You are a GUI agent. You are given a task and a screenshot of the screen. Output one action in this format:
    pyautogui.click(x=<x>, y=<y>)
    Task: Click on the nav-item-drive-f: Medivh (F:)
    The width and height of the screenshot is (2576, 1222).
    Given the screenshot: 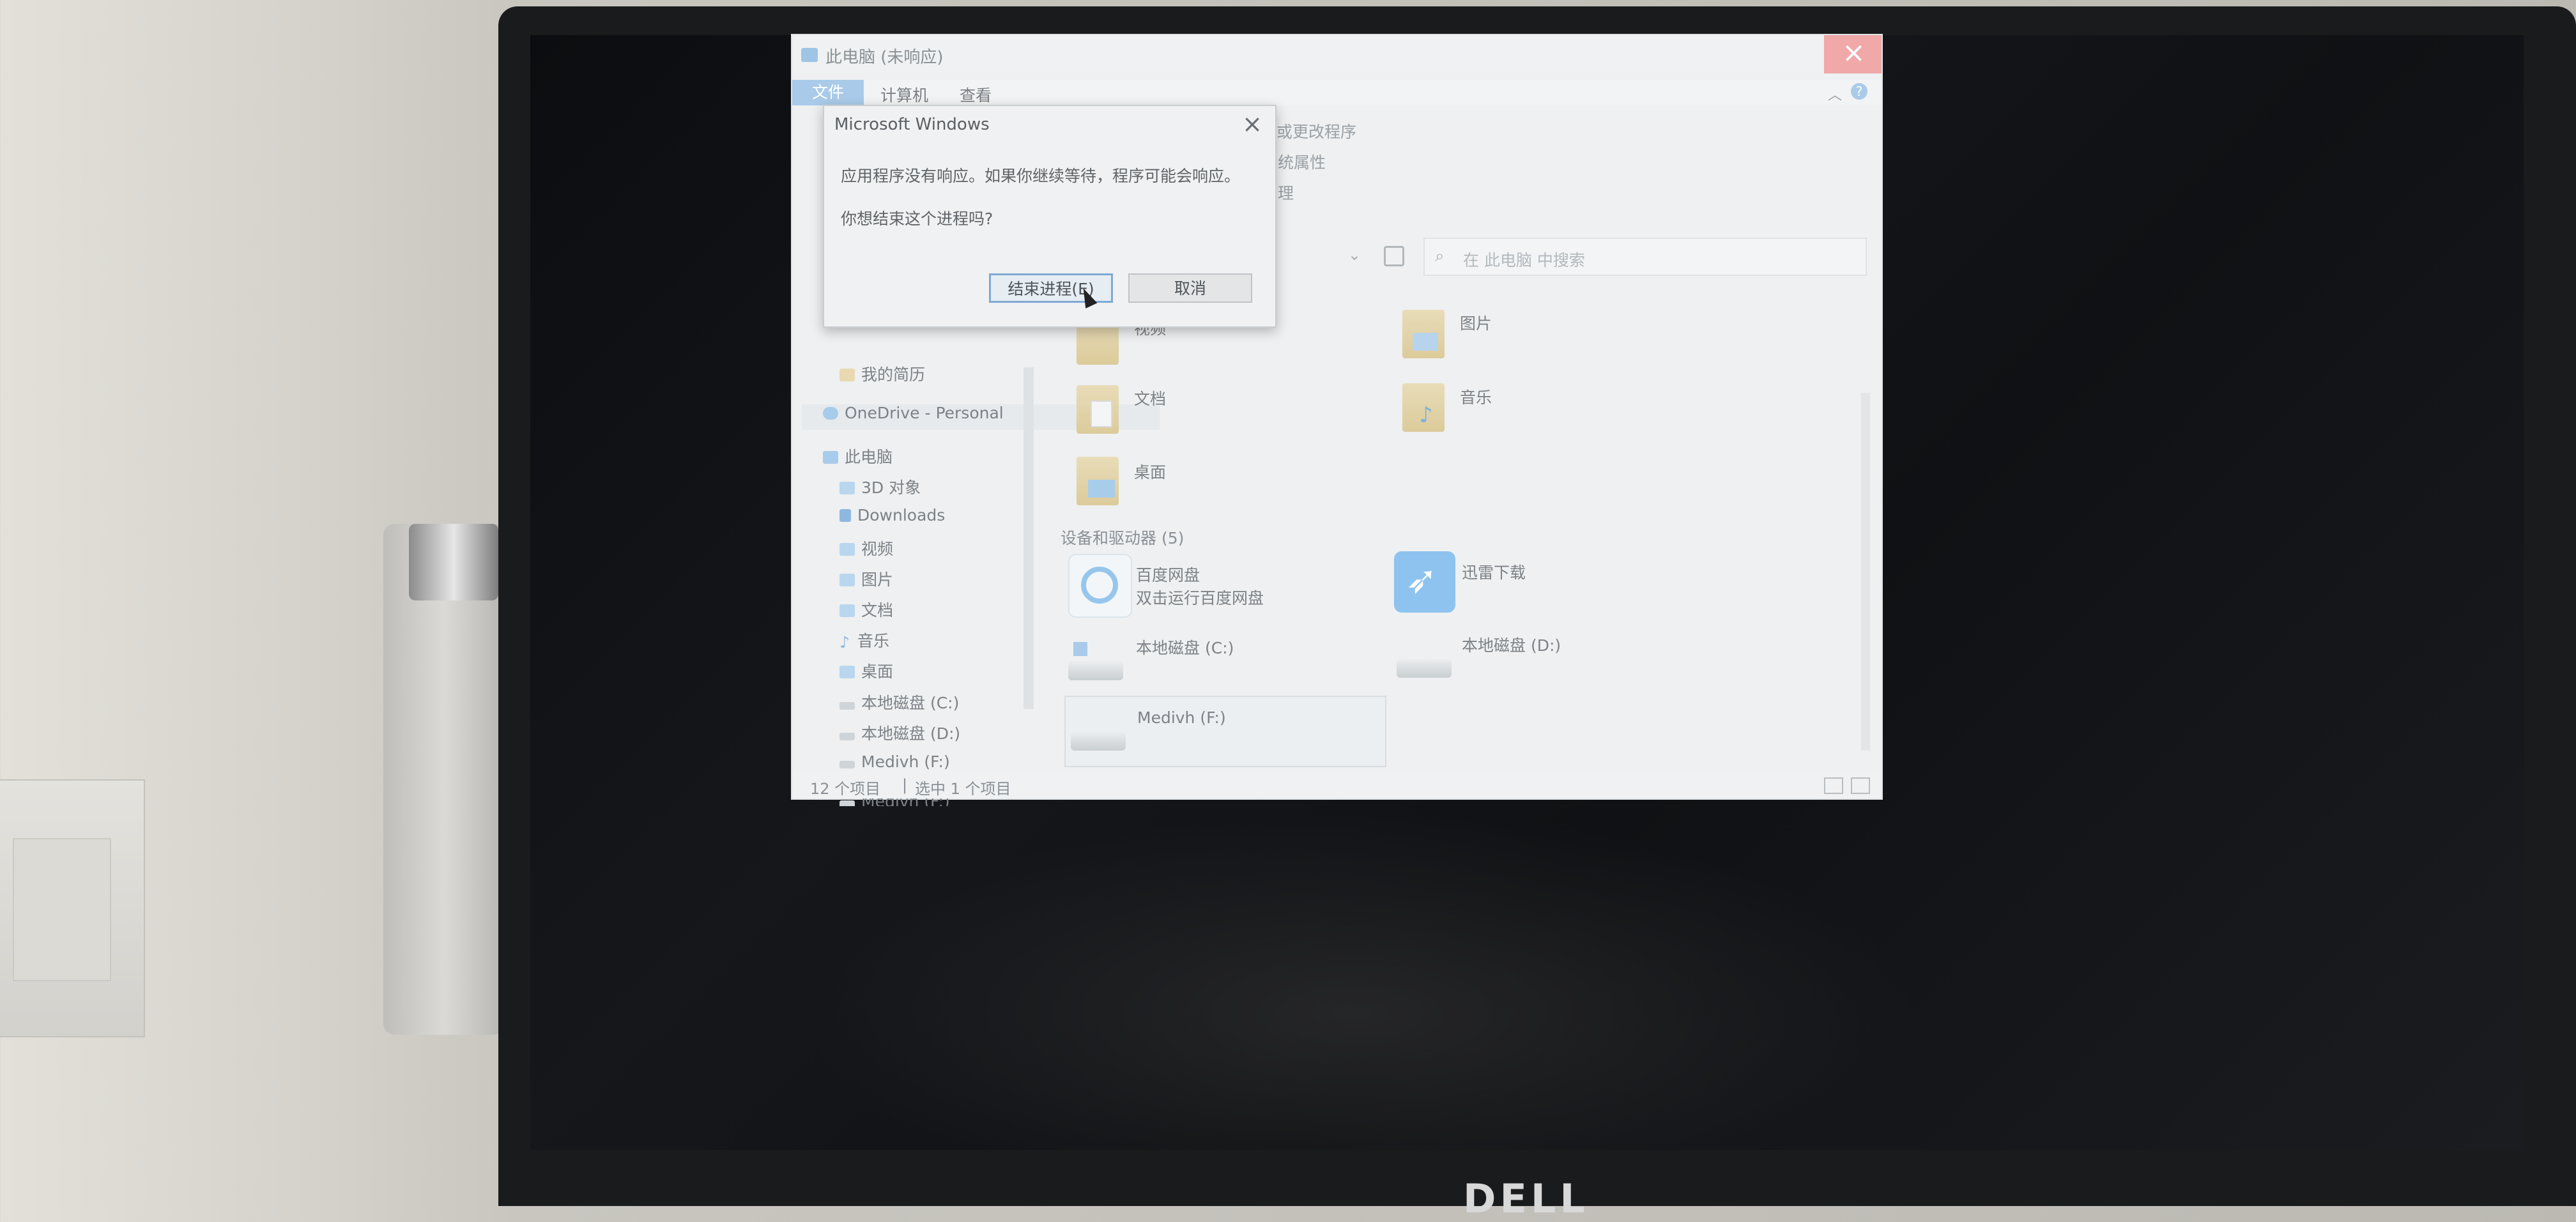 What is the action you would take?
    pyautogui.click(x=894, y=761)
    